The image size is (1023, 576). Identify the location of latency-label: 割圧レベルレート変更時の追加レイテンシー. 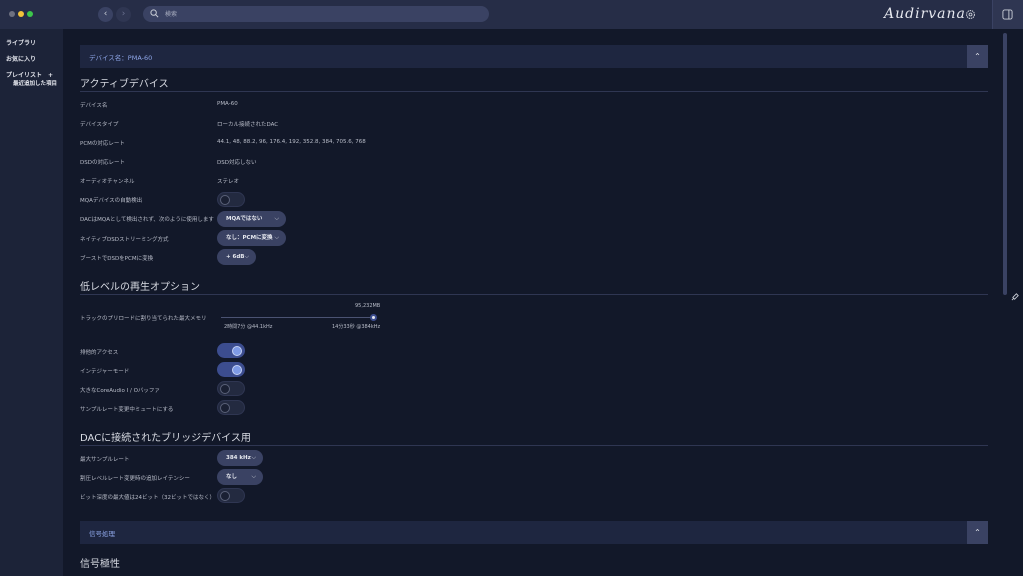
(135, 479).